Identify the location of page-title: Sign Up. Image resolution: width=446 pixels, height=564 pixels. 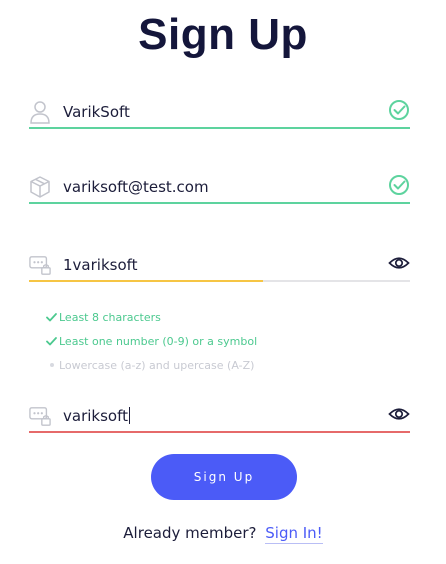
(223, 34).